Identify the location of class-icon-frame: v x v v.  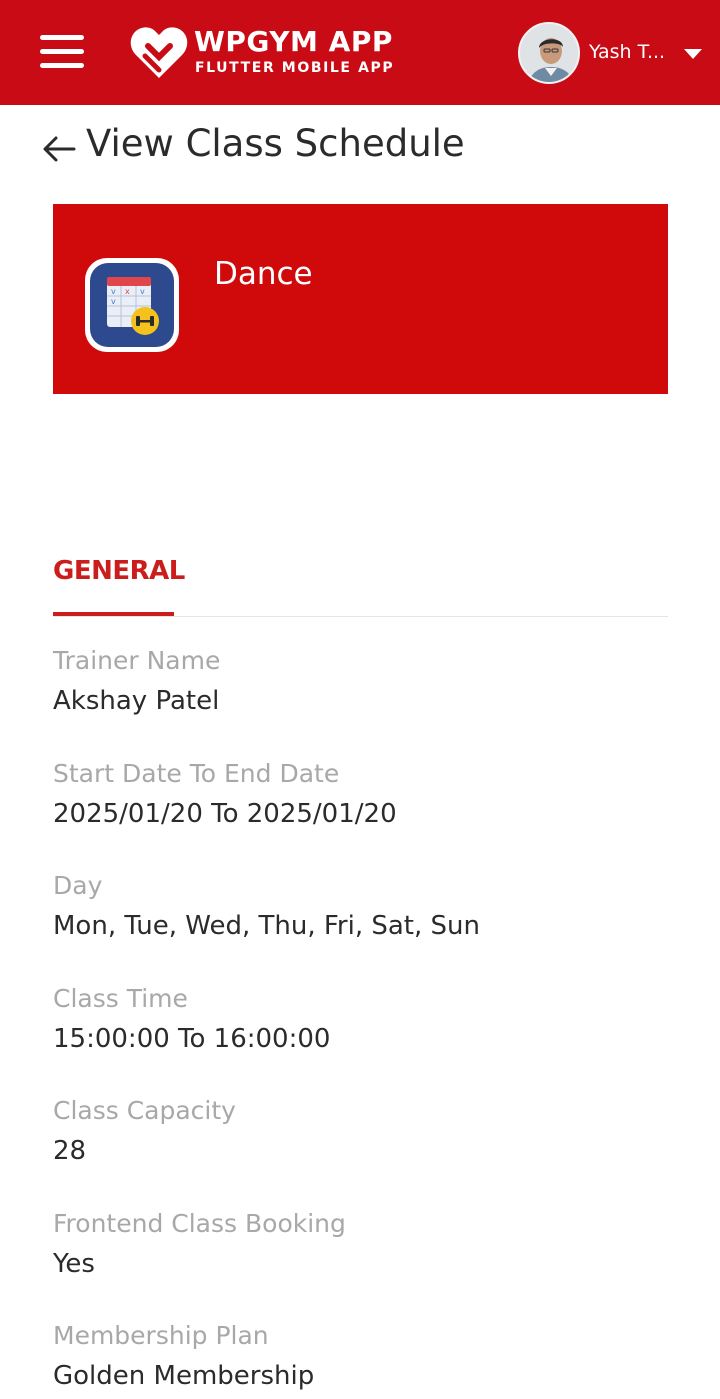
(132, 305).